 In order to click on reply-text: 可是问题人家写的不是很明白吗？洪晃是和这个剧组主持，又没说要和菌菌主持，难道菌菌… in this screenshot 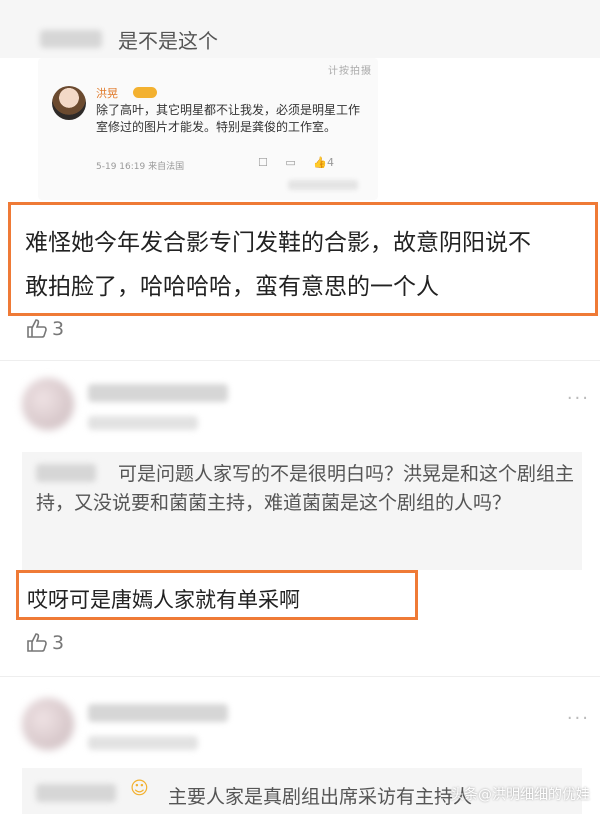, I will do `click(305, 488)`.